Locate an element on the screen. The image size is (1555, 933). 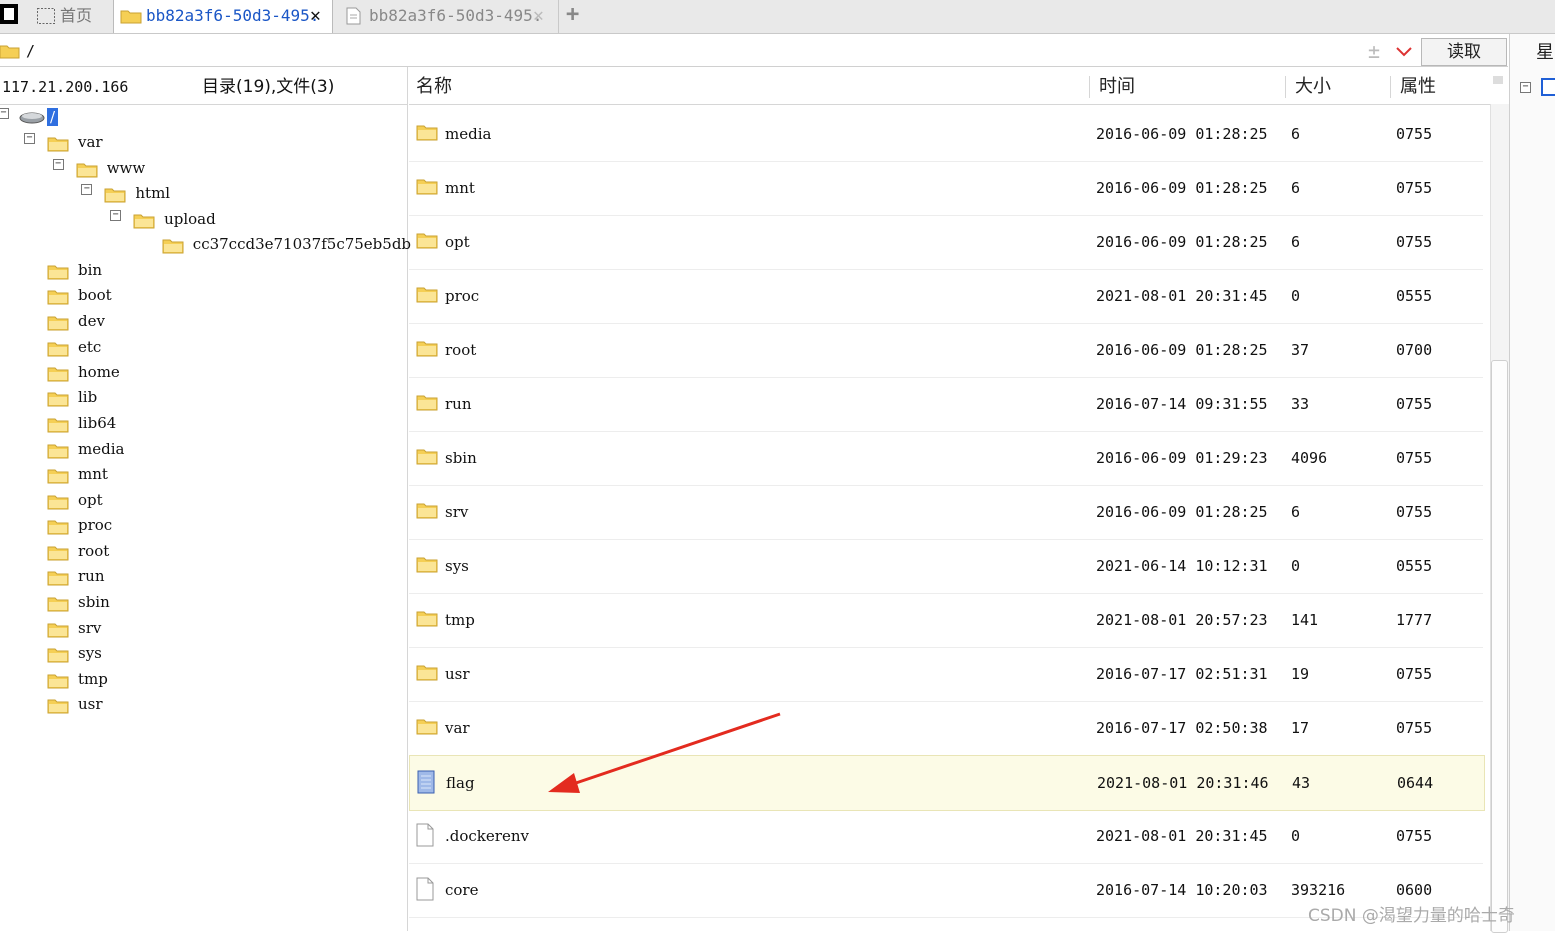
file-size: 4096 is located at coordinates (1309, 458).